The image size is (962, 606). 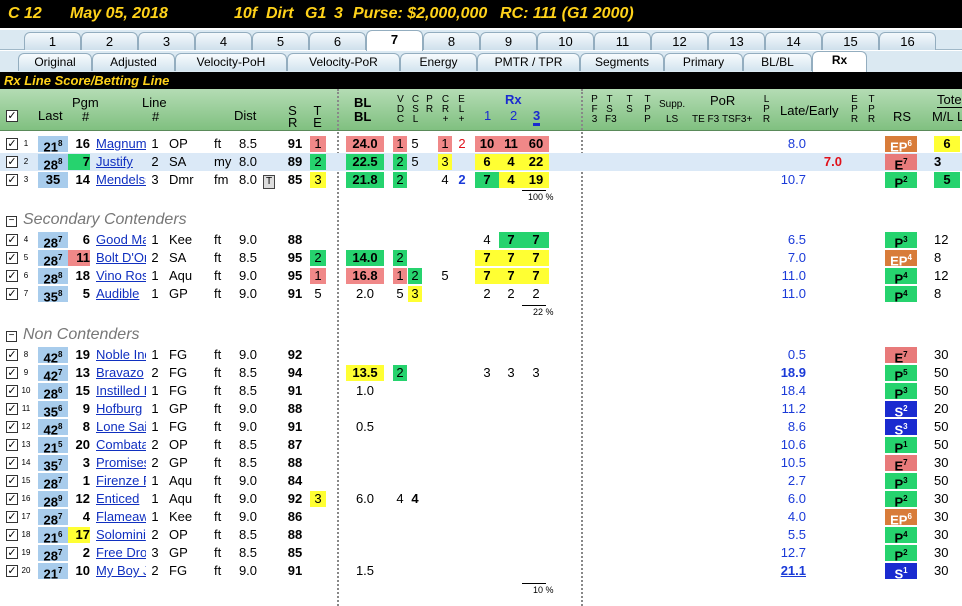 I want to click on view-tab-pmtr-tpr: PMTR / TPR, so click(x=528, y=62).